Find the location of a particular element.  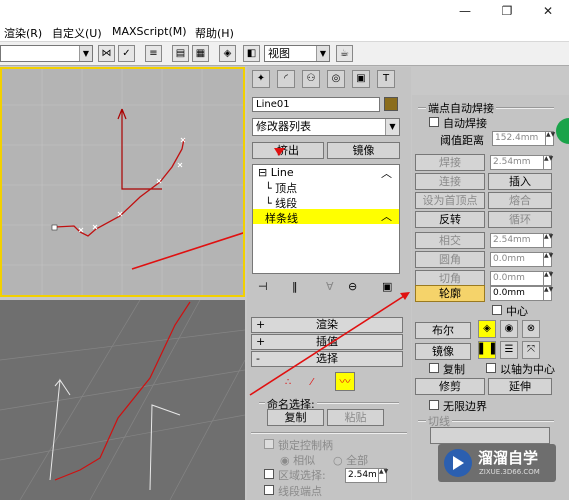

copy-checkbox is located at coordinates (434, 368).